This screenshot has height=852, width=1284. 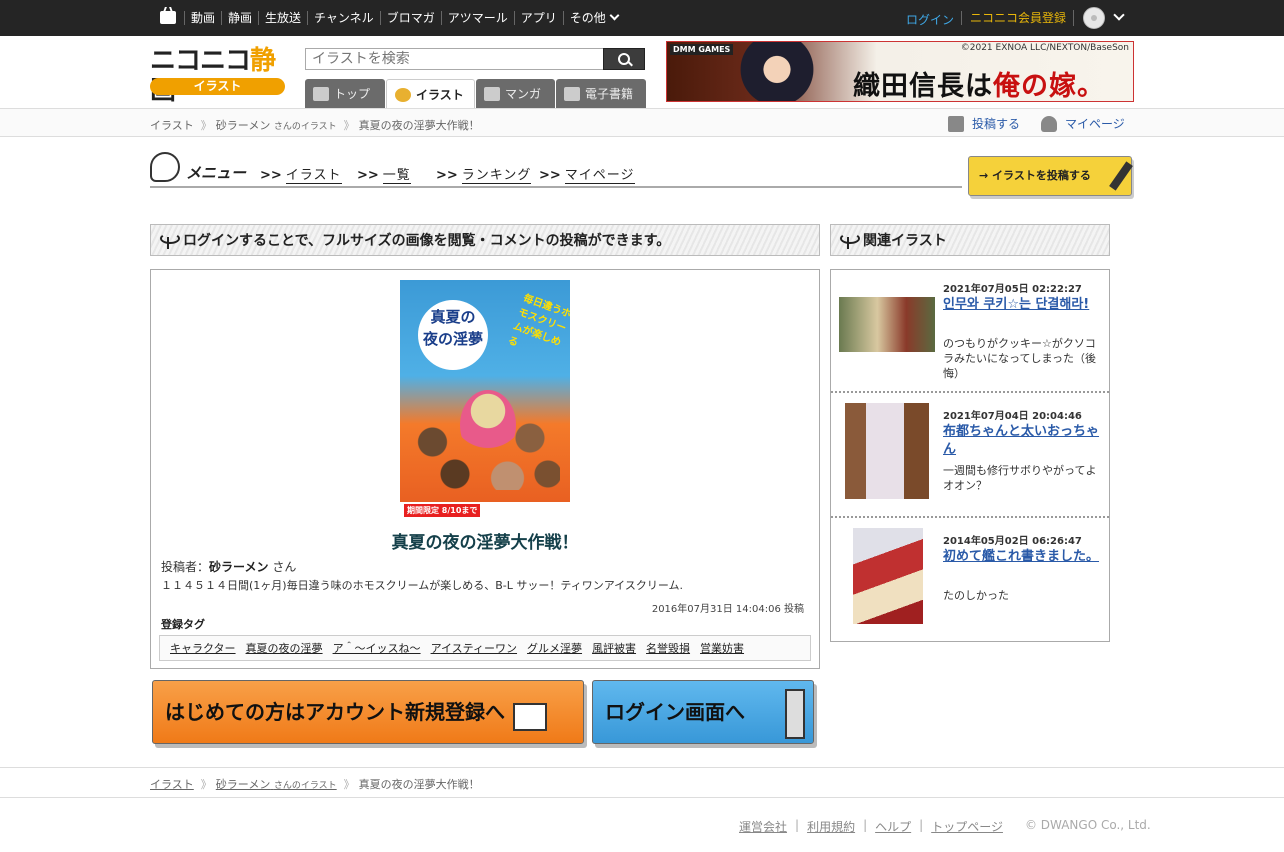 I want to click on menu-item-list: >> 一覧, so click(x=384, y=174).